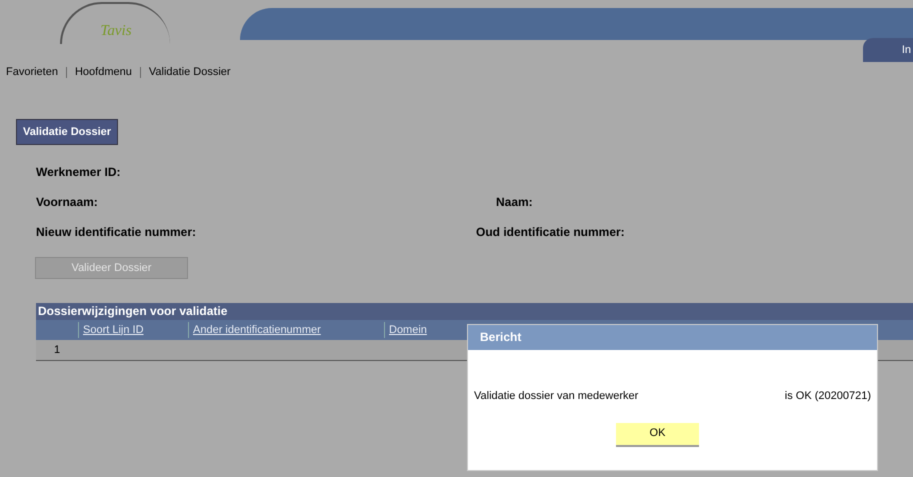 This screenshot has width=913, height=477. I want to click on column-header: Soort Lijn ID, so click(133, 330).